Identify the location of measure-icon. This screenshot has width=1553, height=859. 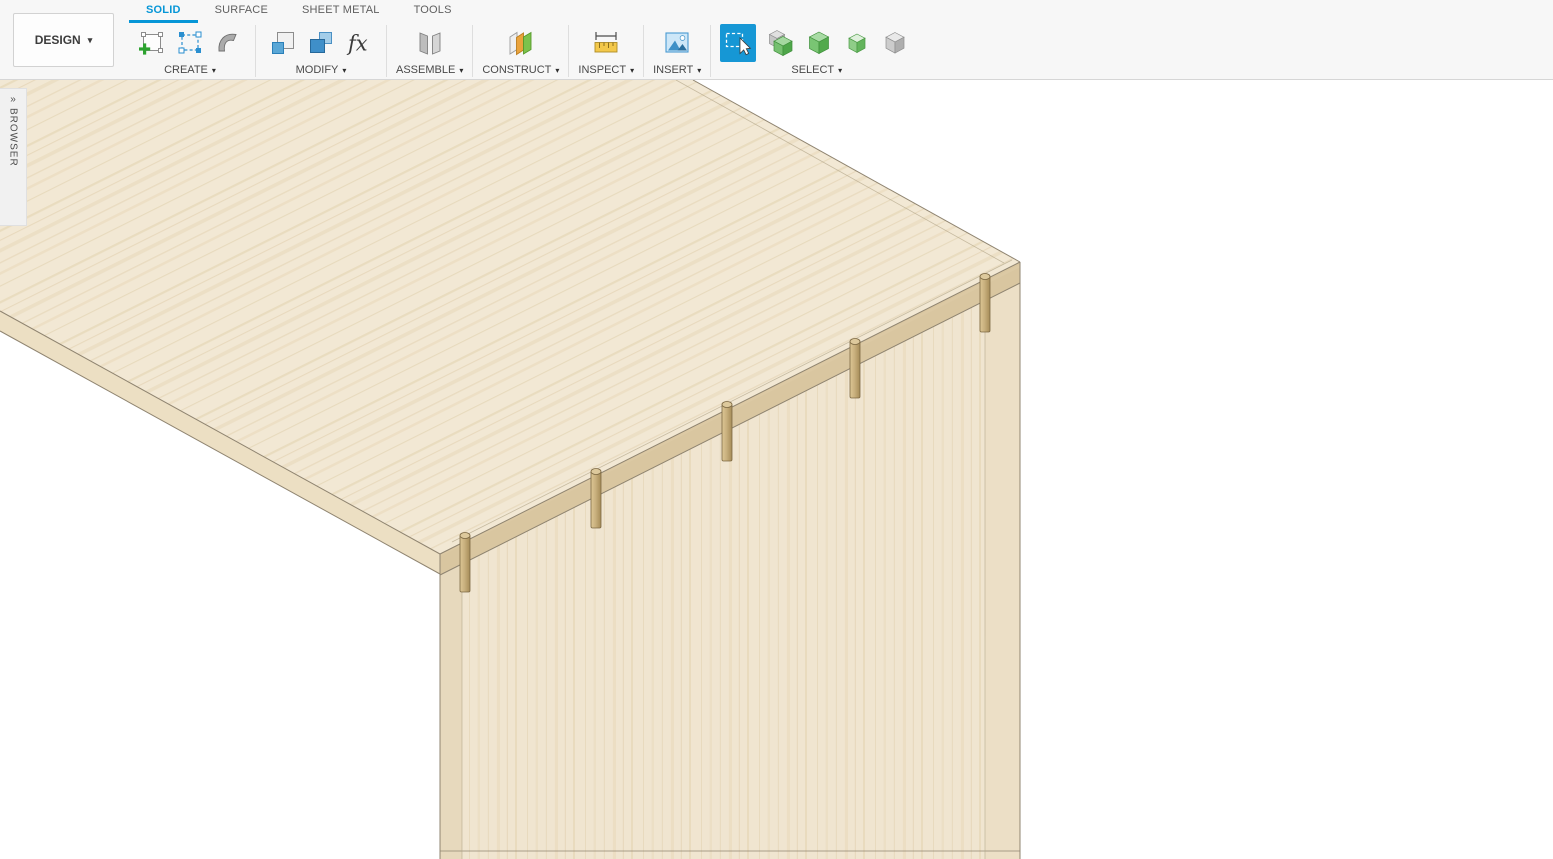
(606, 43).